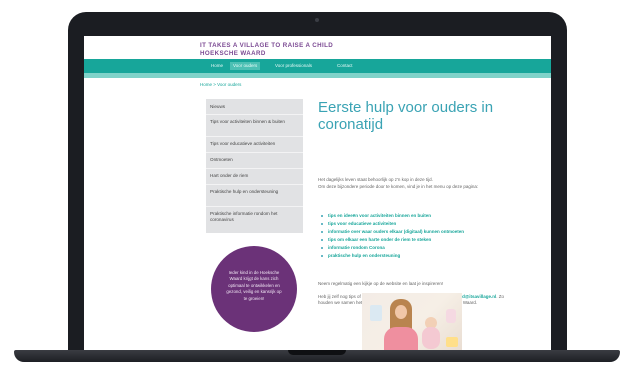 The image size is (634, 369). What do you see at coordinates (254, 192) in the screenshot?
I see `sidebar-item-praktische-hulp: Praktische hulp en ondersteuning` at bounding box center [254, 192].